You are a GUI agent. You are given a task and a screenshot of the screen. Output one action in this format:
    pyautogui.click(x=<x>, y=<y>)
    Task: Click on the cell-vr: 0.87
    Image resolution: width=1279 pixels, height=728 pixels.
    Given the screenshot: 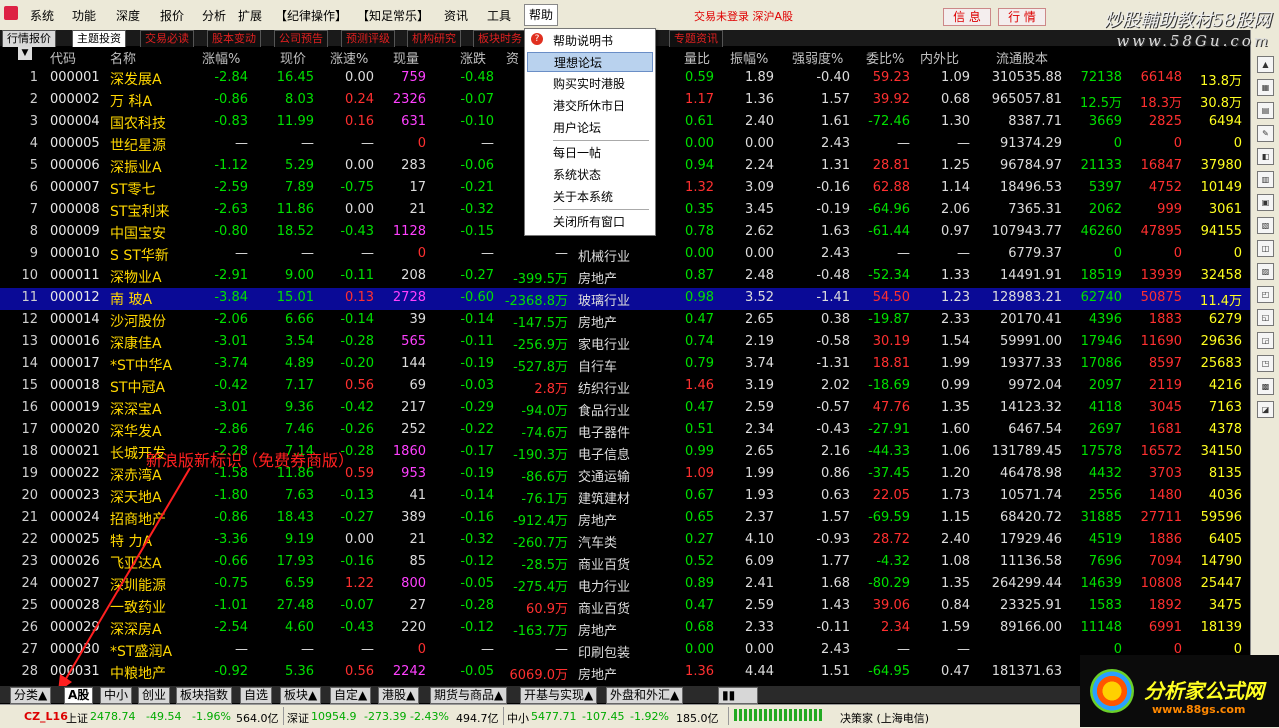 What is the action you would take?
    pyautogui.click(x=699, y=275)
    